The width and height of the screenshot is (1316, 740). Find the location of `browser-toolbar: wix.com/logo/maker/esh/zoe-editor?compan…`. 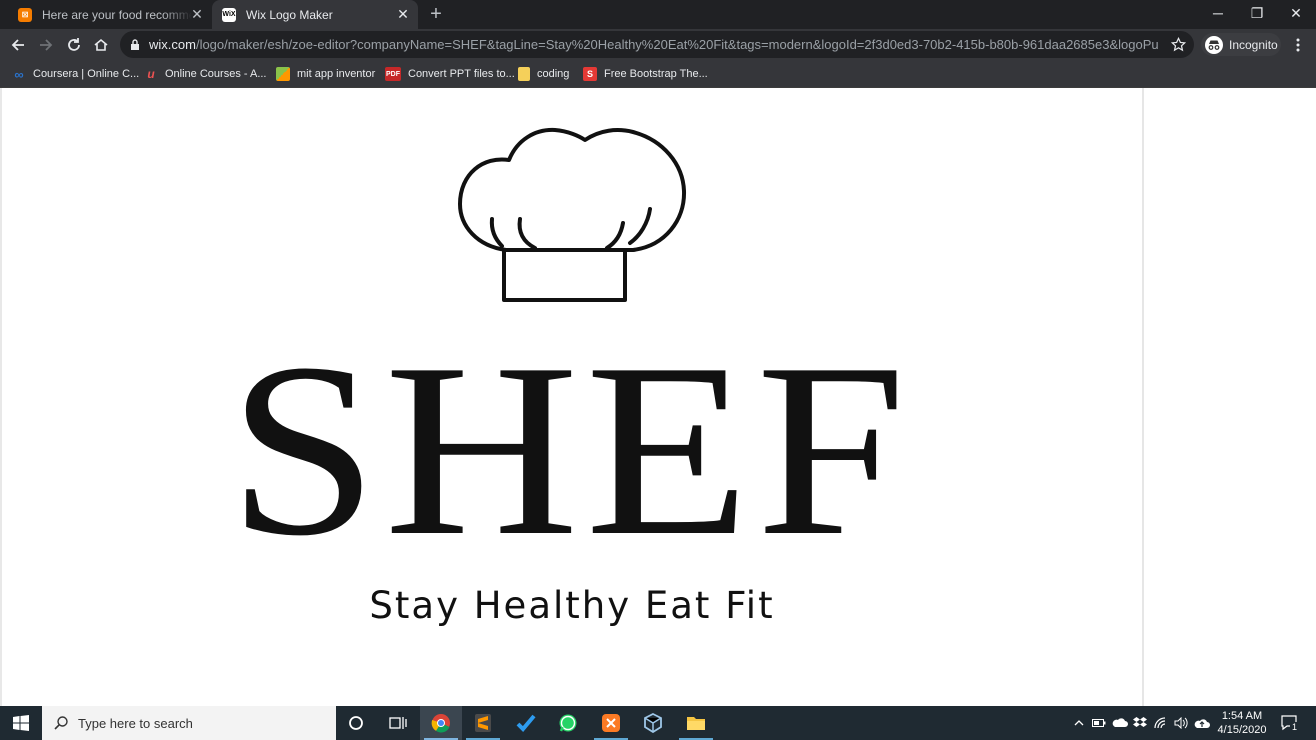

browser-toolbar: wix.com/logo/maker/esh/zoe-editor?compan… is located at coordinates (658, 44).